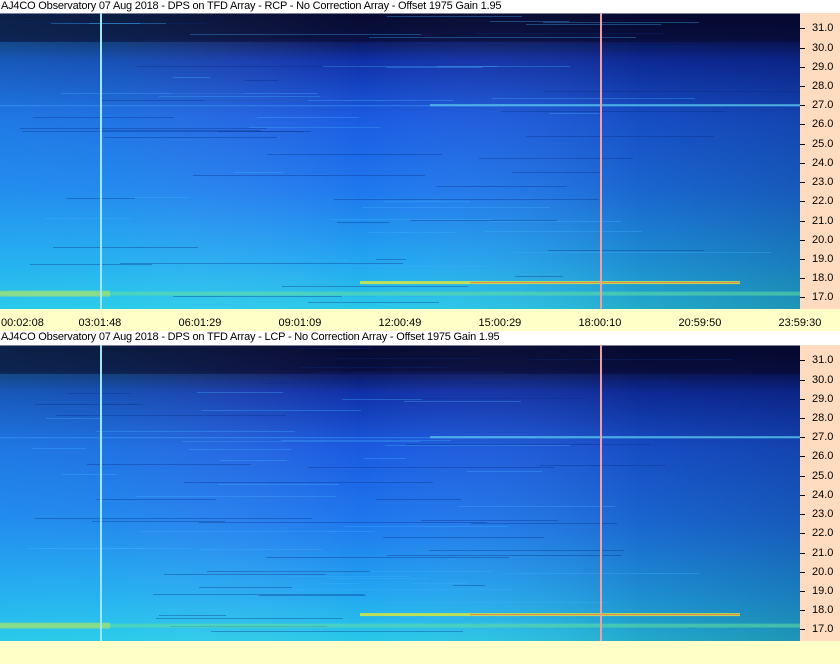 The height and width of the screenshot is (664, 840). I want to click on marker-line-cyan, so click(100, 493).